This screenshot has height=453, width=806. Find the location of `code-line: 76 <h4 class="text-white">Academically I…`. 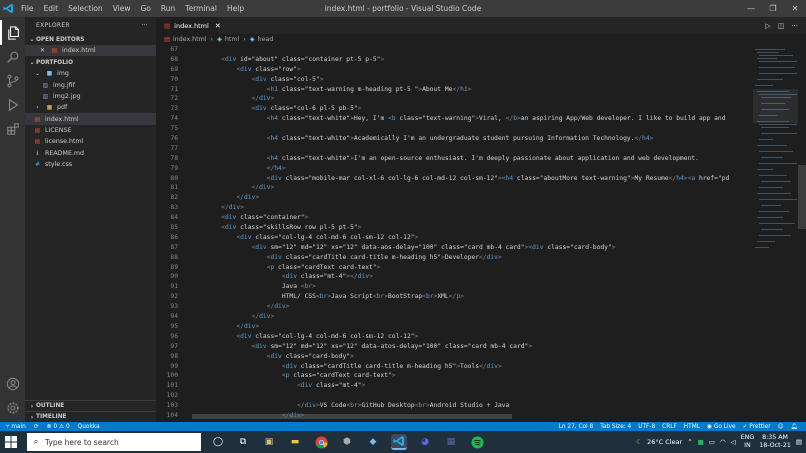

code-line: 76 <h4 class="text-white">Academically I… is located at coordinates (454, 139).